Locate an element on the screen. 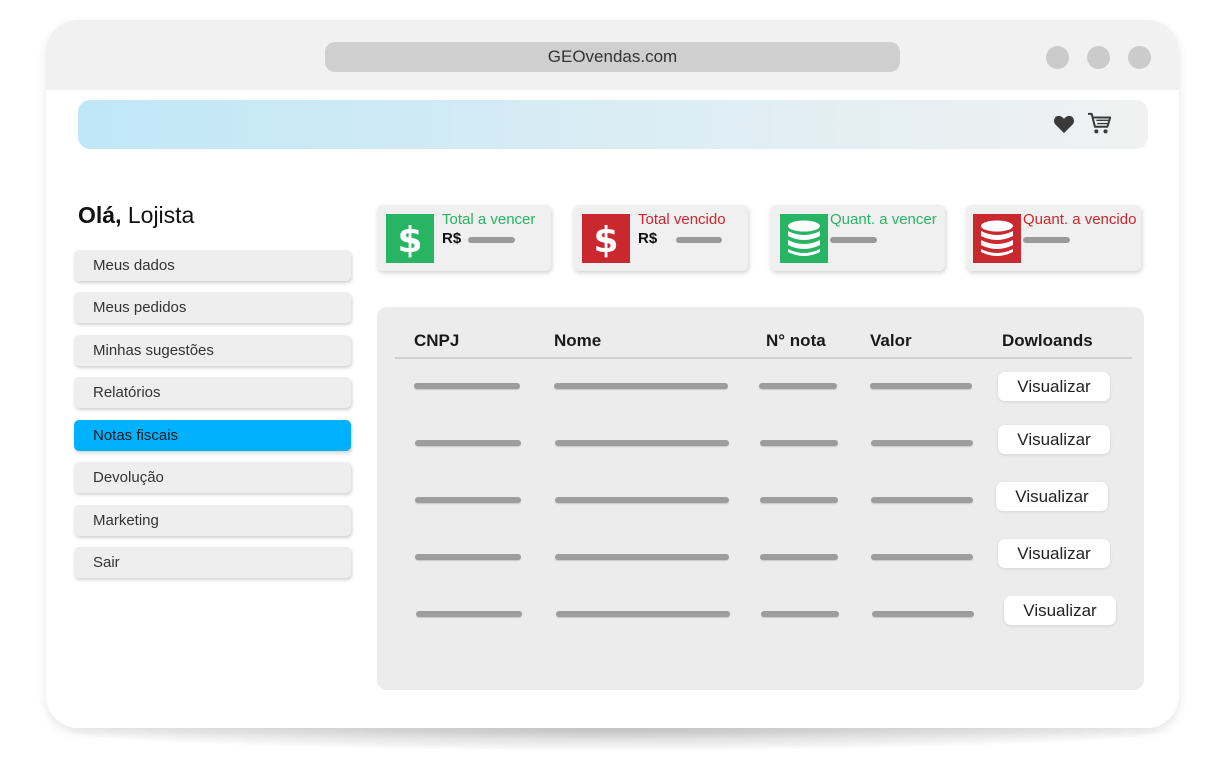 The height and width of the screenshot is (768, 1225). url-bar: GEOvendas.com is located at coordinates (612, 57).